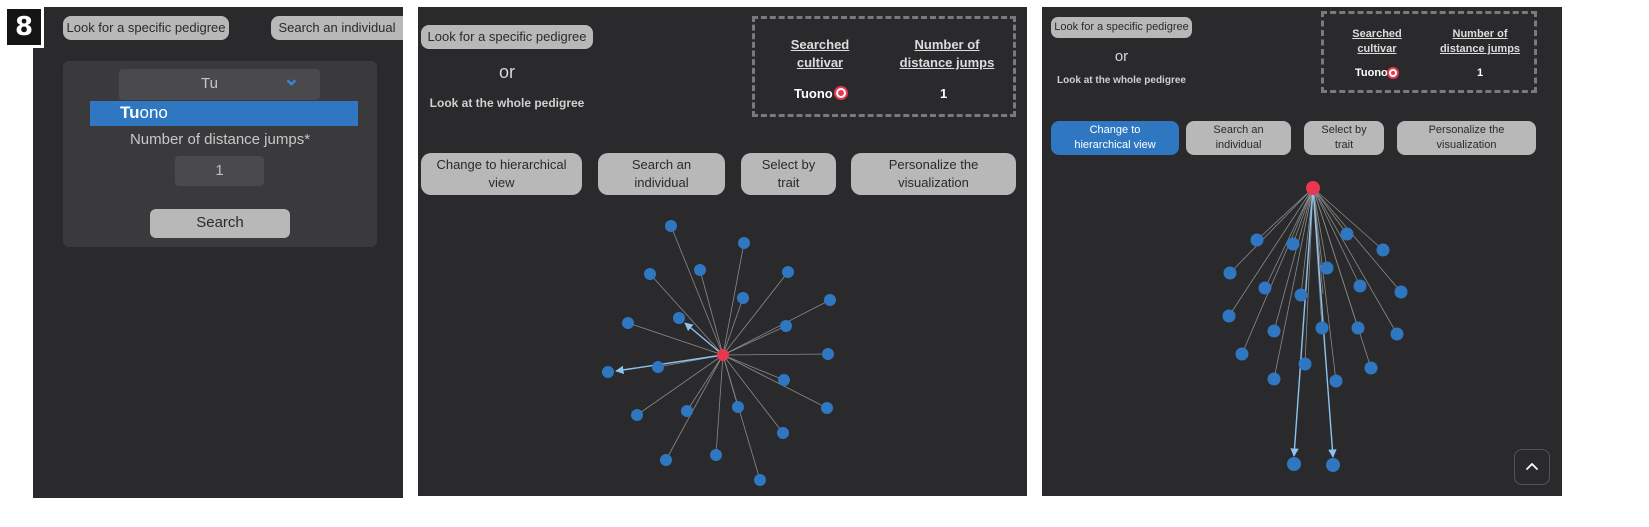 This screenshot has height=527, width=1649. I want to click on radial-nodes, so click(719, 353).